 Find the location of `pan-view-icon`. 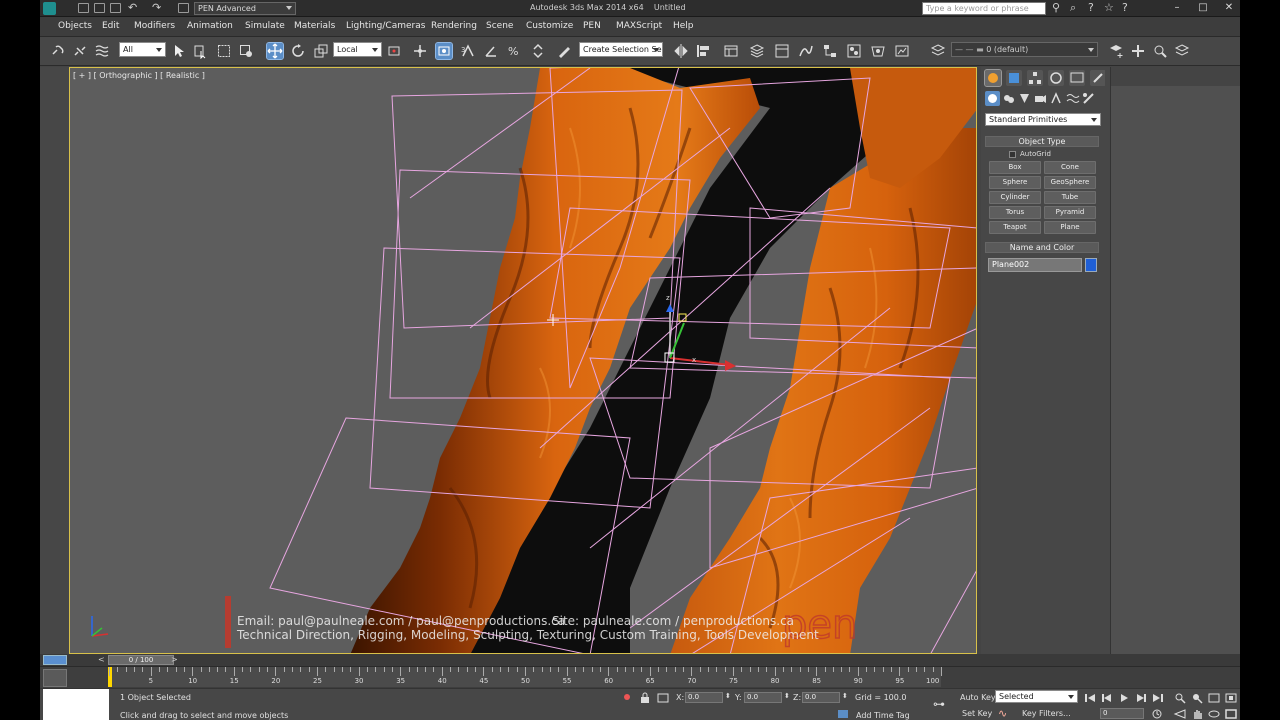

pan-view-icon is located at coordinates (1197, 714).